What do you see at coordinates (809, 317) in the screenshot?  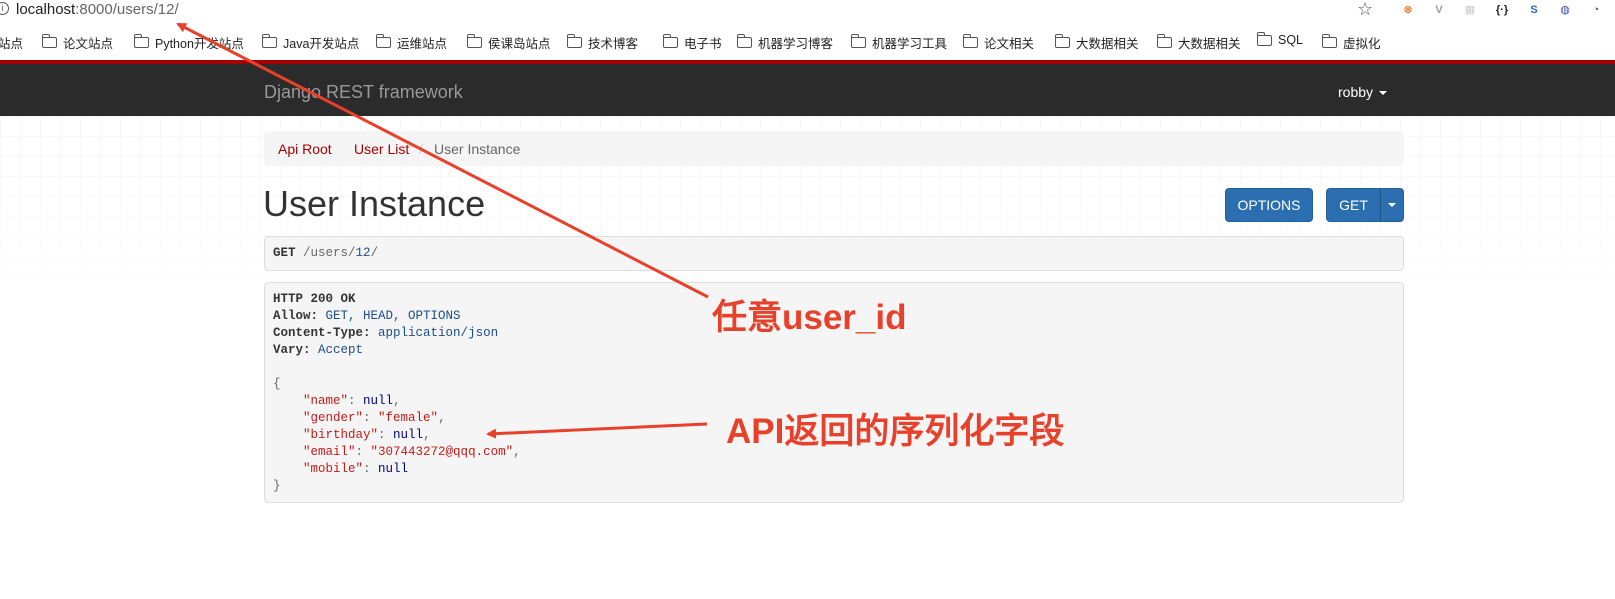 I see `user-id-annotation: 任意user_id` at bounding box center [809, 317].